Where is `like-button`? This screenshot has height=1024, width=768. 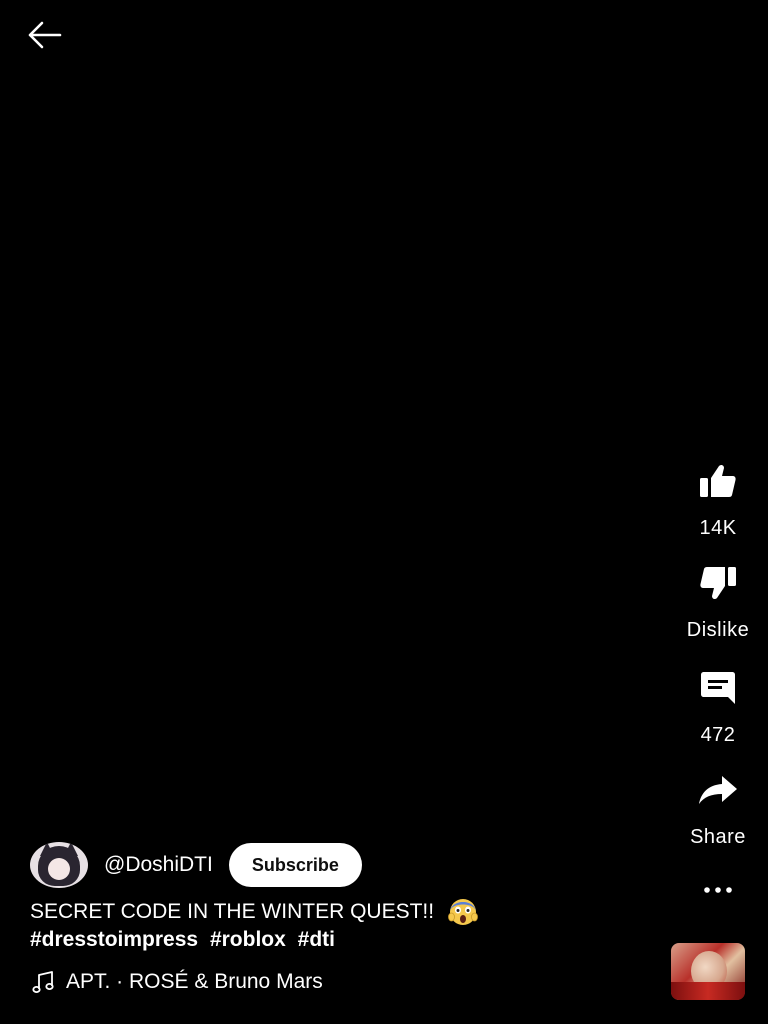
like-button is located at coordinates (718, 481).